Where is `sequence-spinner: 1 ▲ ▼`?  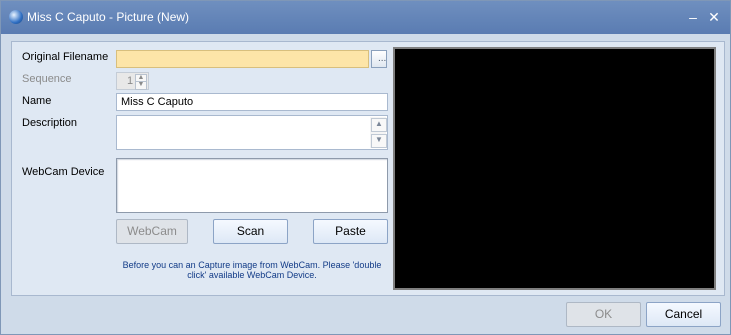 sequence-spinner: 1 ▲ ▼ is located at coordinates (132, 81).